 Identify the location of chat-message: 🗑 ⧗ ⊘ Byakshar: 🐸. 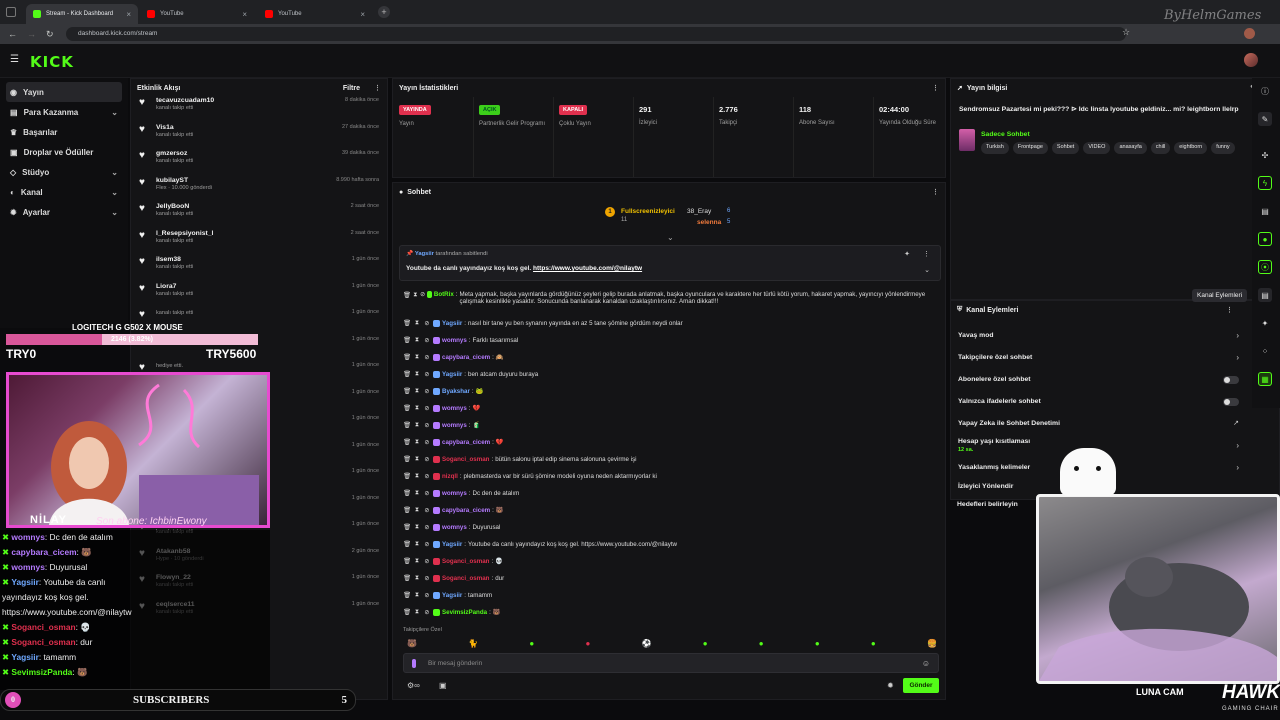
(443, 391).